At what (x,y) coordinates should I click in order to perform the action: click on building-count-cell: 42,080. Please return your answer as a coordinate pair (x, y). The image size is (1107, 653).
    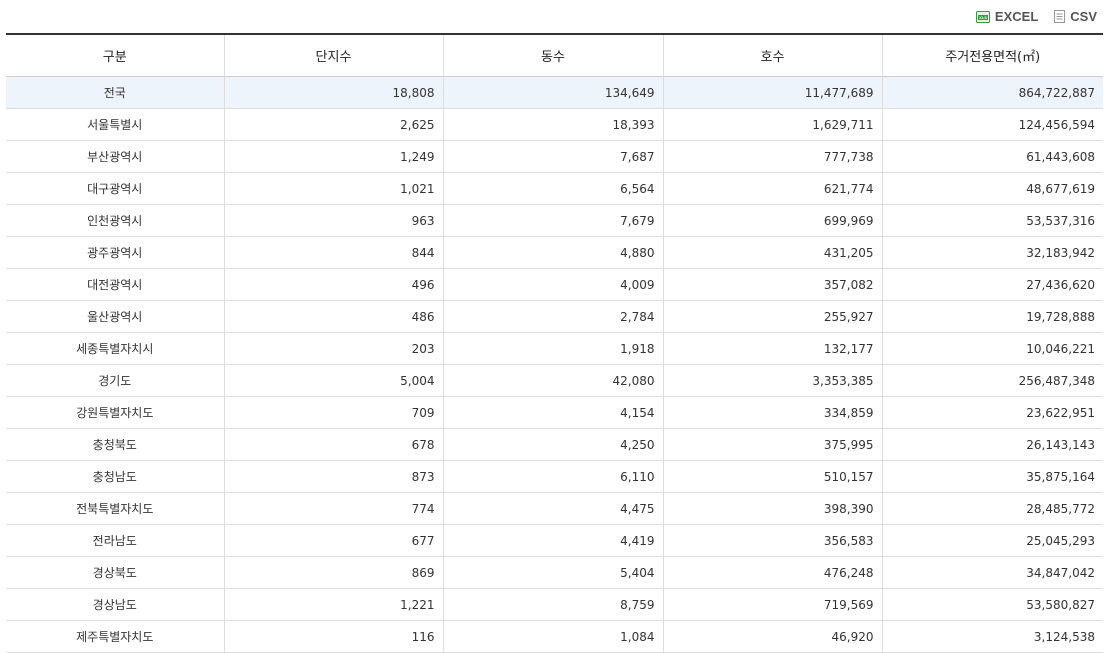
    Looking at the image, I should click on (552, 380).